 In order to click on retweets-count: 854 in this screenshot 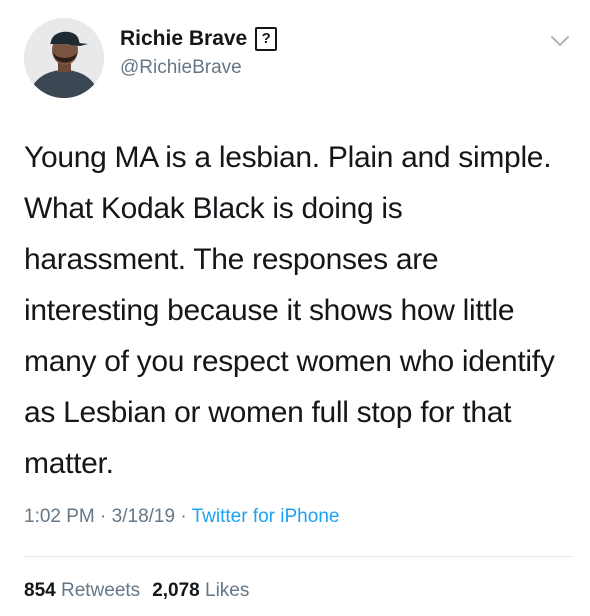, I will do `click(40, 590)`.